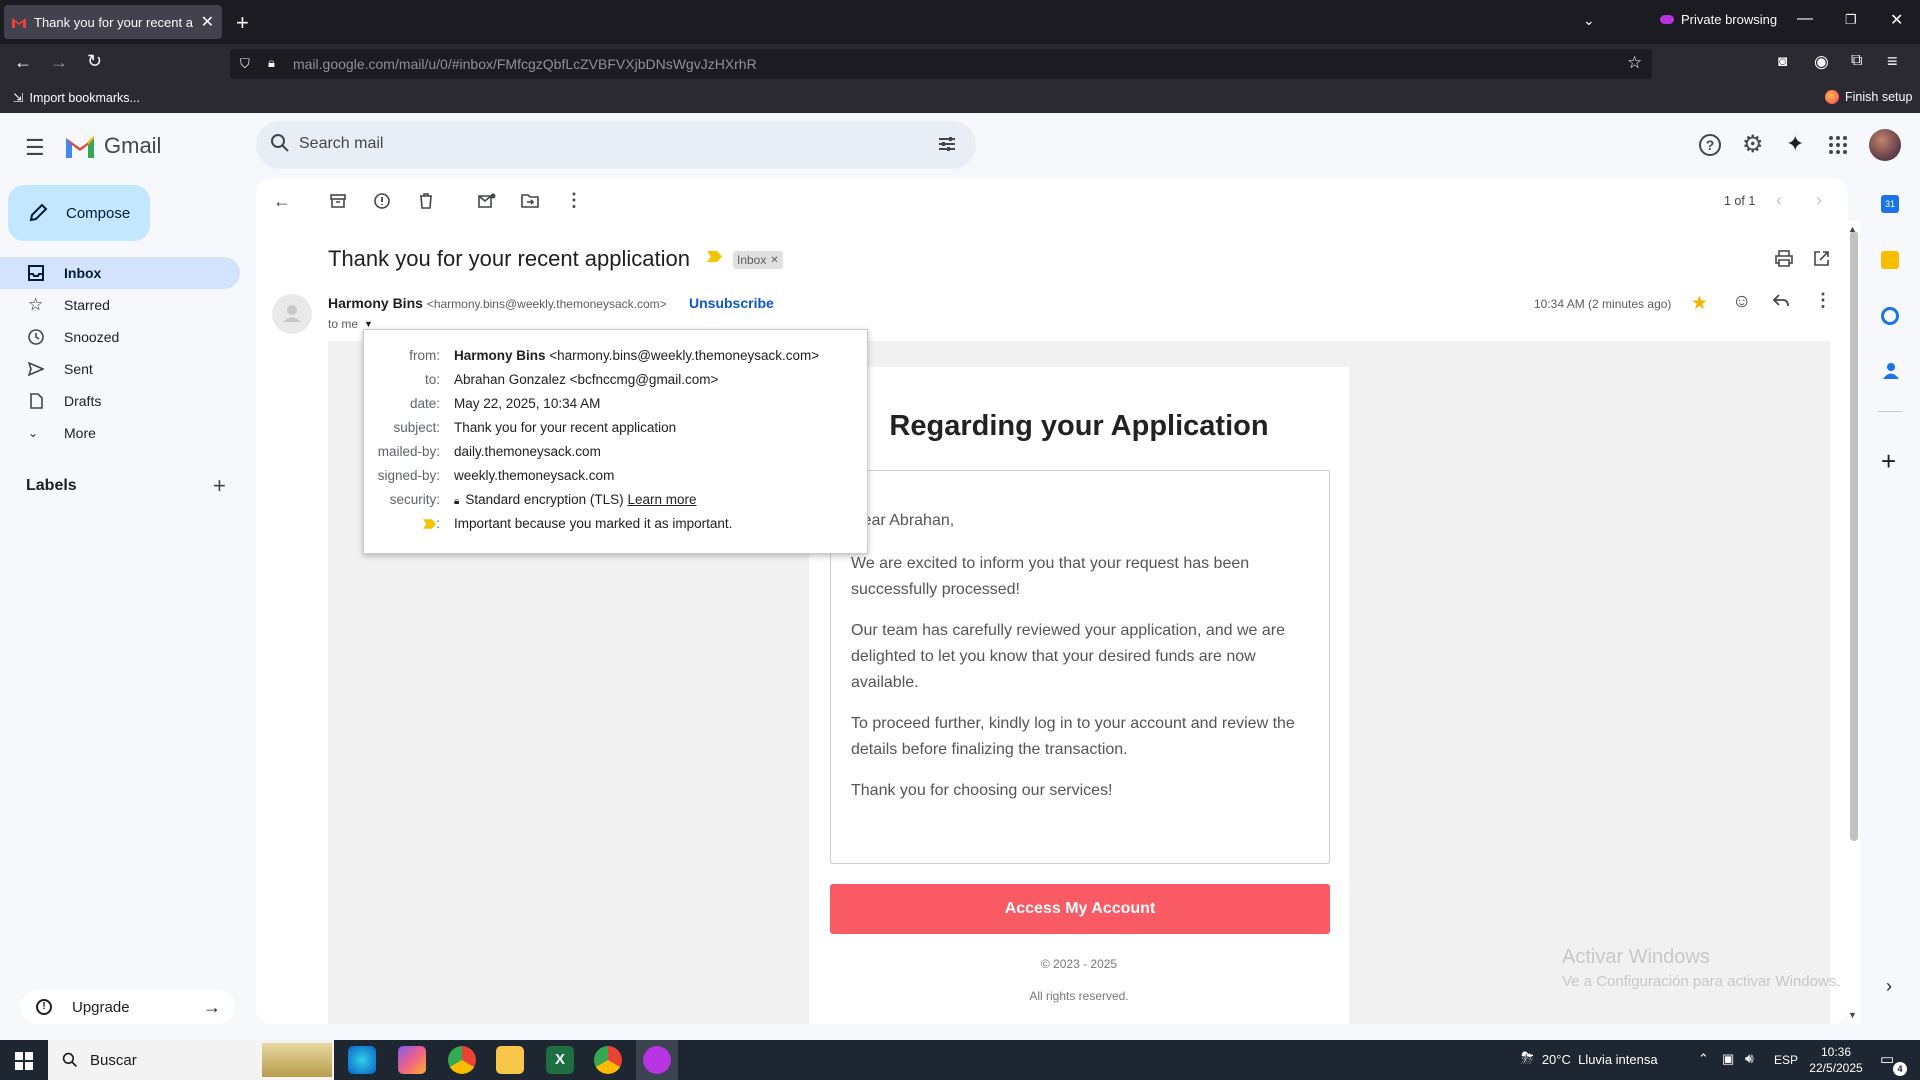  What do you see at coordinates (283, 201) in the screenshot?
I see `back-to-inbox-icon: ←` at bounding box center [283, 201].